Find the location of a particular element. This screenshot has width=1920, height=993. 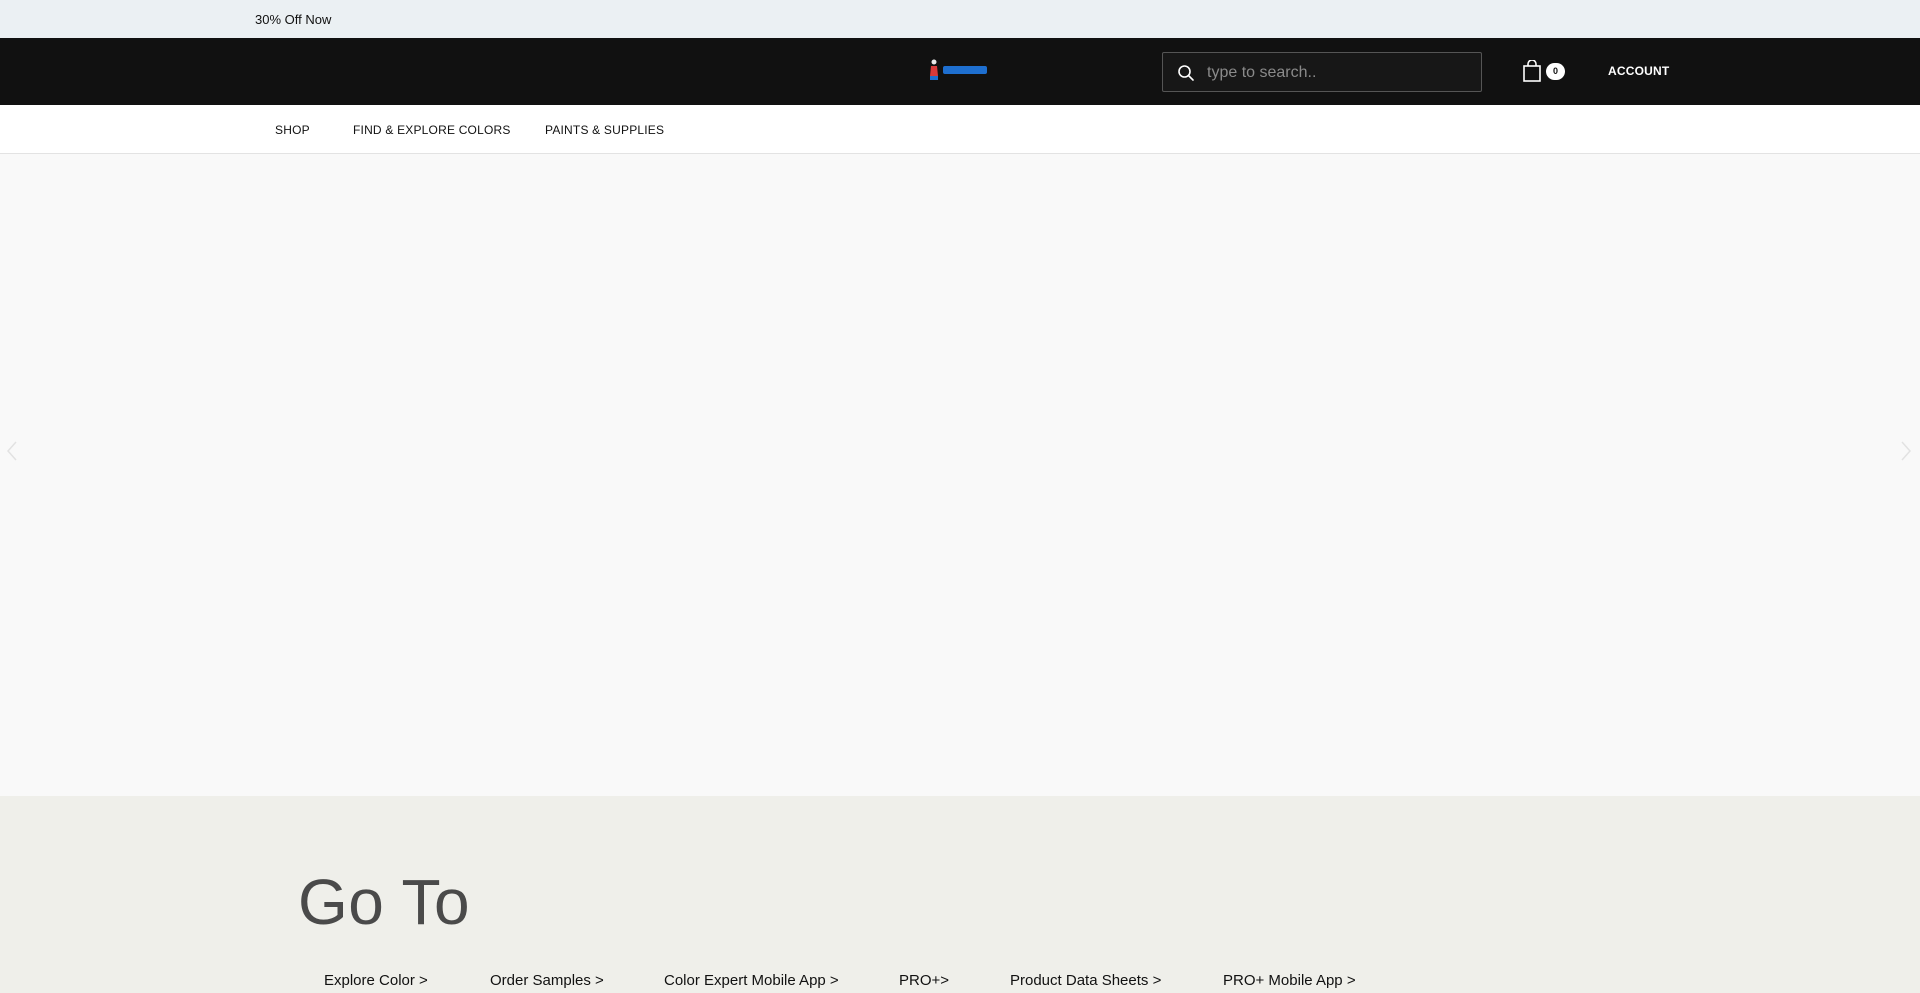

account-link: ACCOUNT is located at coordinates (1638, 71).